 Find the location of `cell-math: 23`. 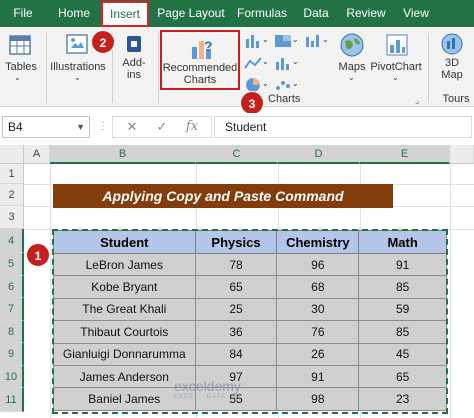

cell-math: 23 is located at coordinates (402, 399).